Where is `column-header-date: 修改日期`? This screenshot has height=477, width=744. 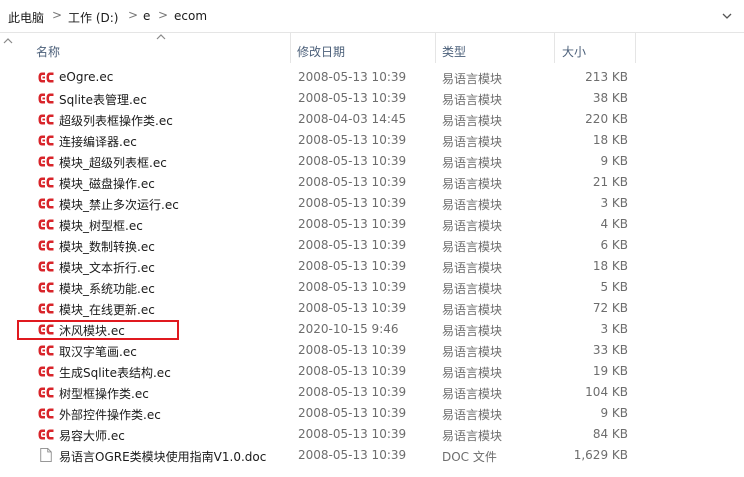
column-header-date: 修改日期 is located at coordinates (363, 49).